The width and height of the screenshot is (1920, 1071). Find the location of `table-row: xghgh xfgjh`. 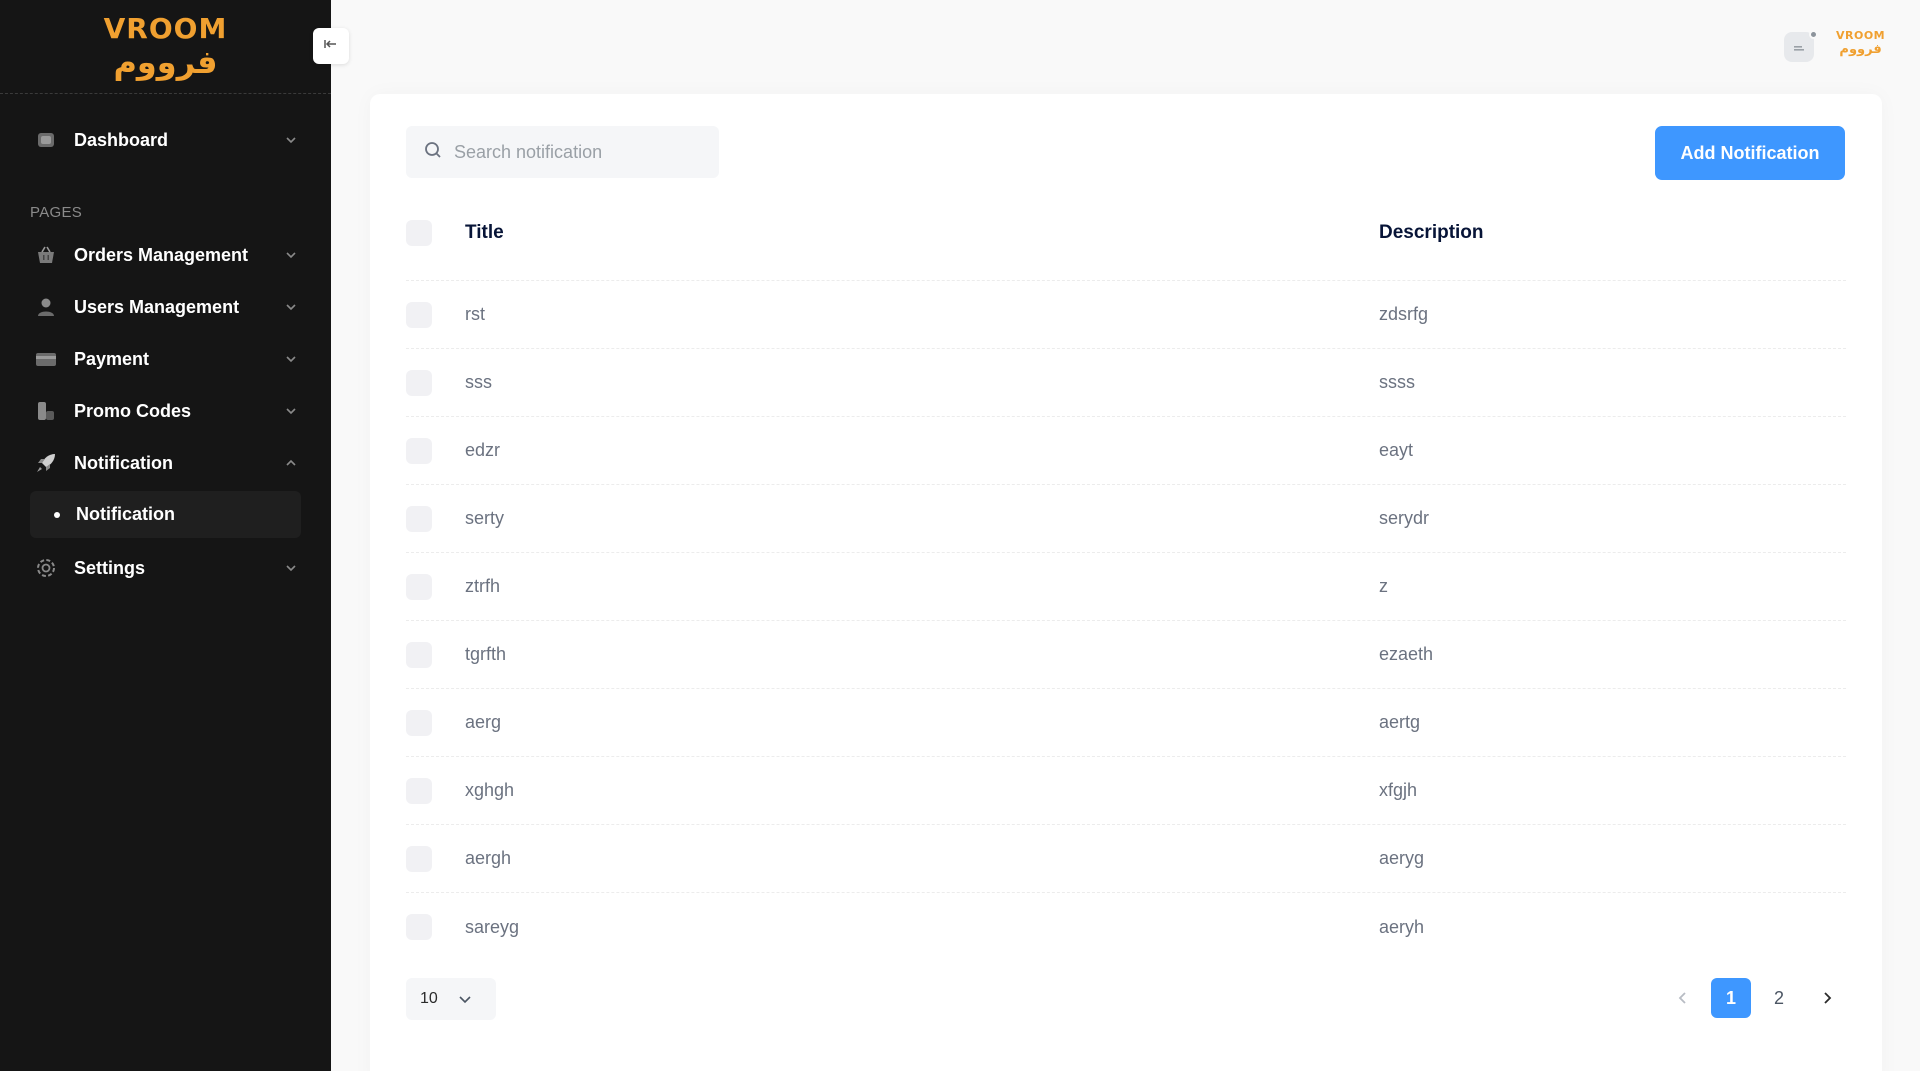

table-row: xghgh xfgjh is located at coordinates (1126, 791).